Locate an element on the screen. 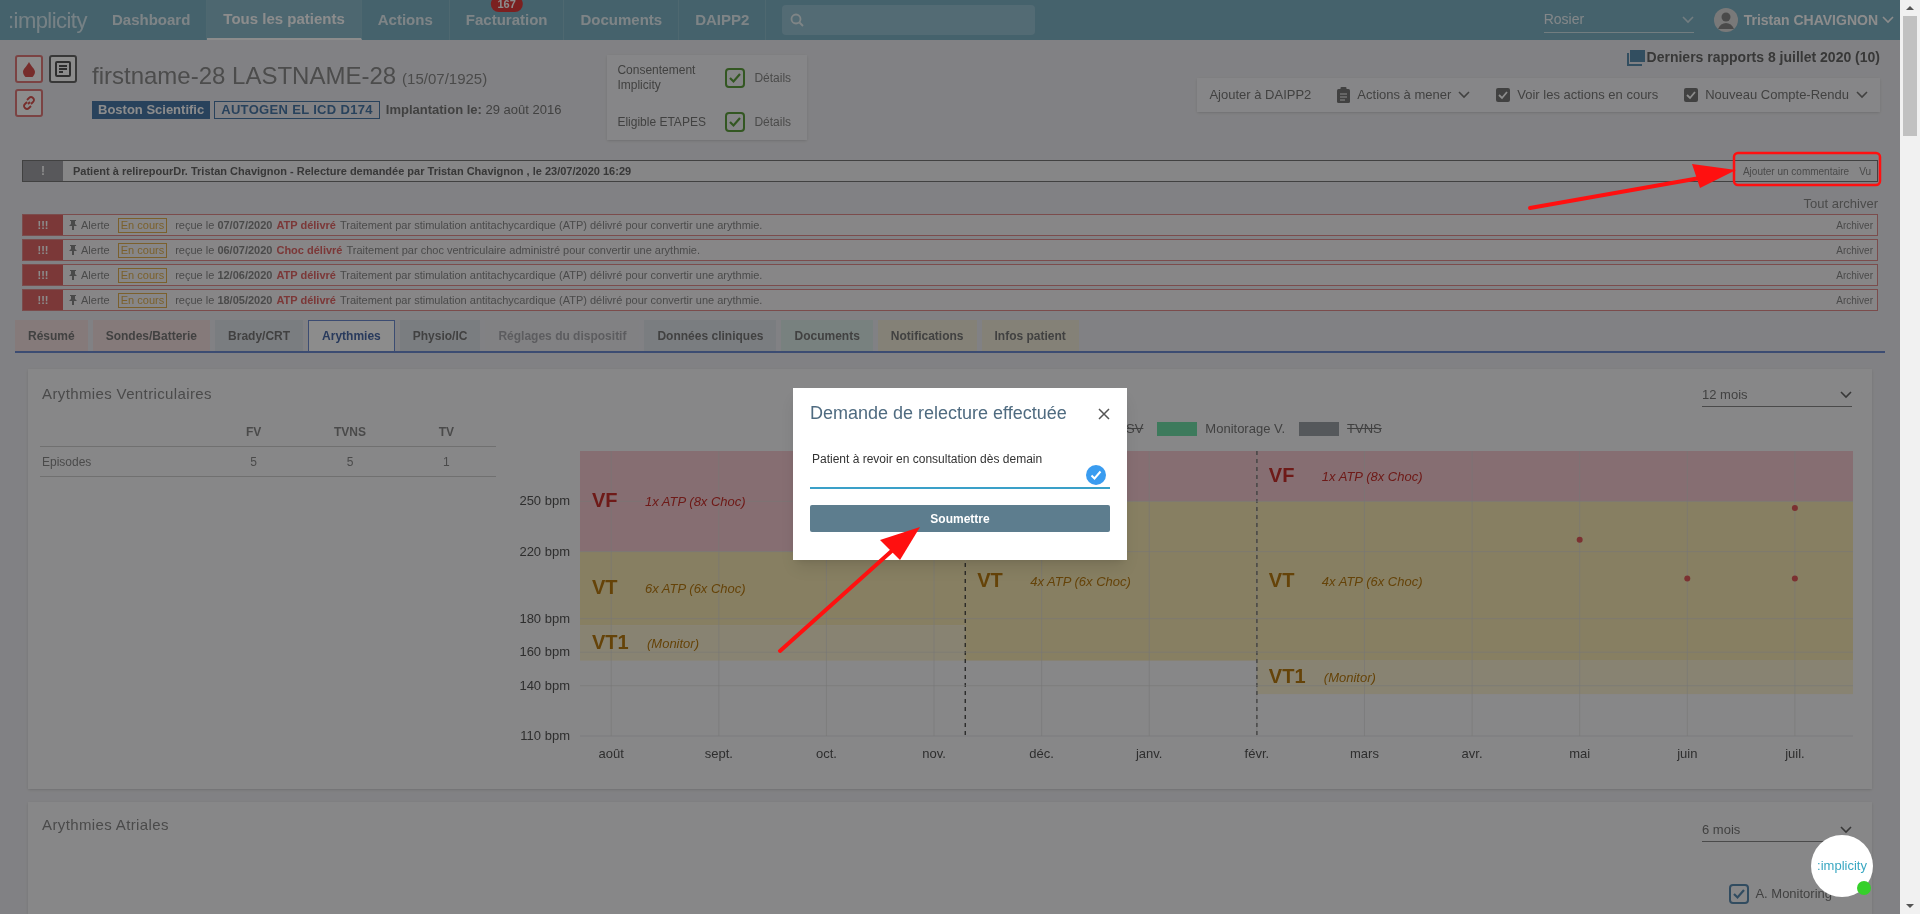 The image size is (1920, 914). banner-marker: ! is located at coordinates (43, 171).